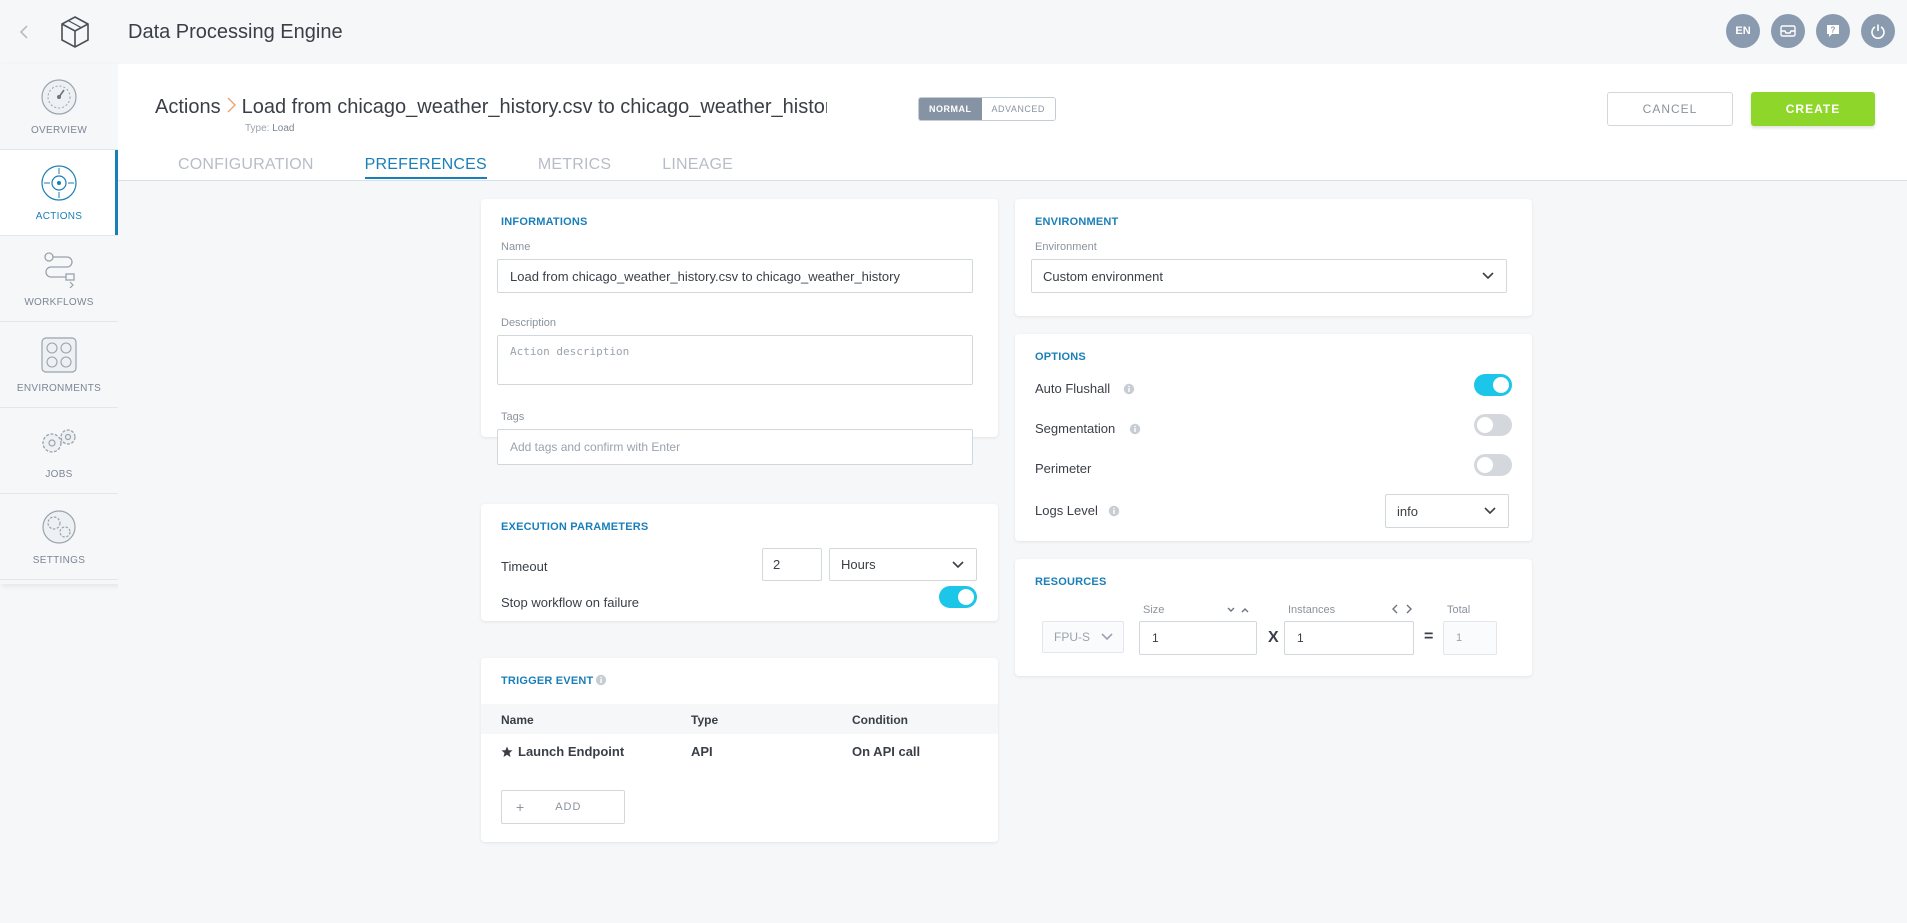 This screenshot has width=1907, height=923. Describe the element at coordinates (735, 360) in the screenshot. I see `description-textarea: Action description` at that location.